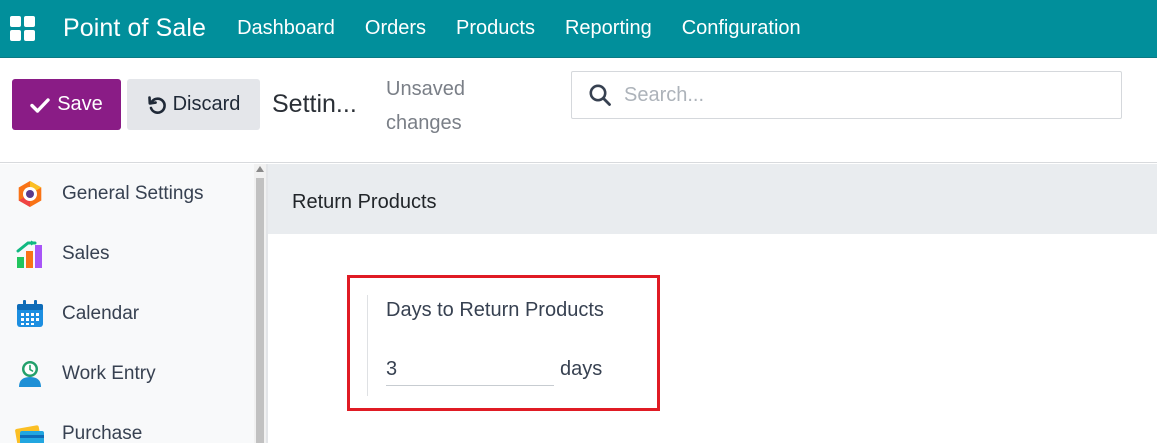 The width and height of the screenshot is (1157, 443). What do you see at coordinates (40, 105) in the screenshot?
I see `check-icon` at bounding box center [40, 105].